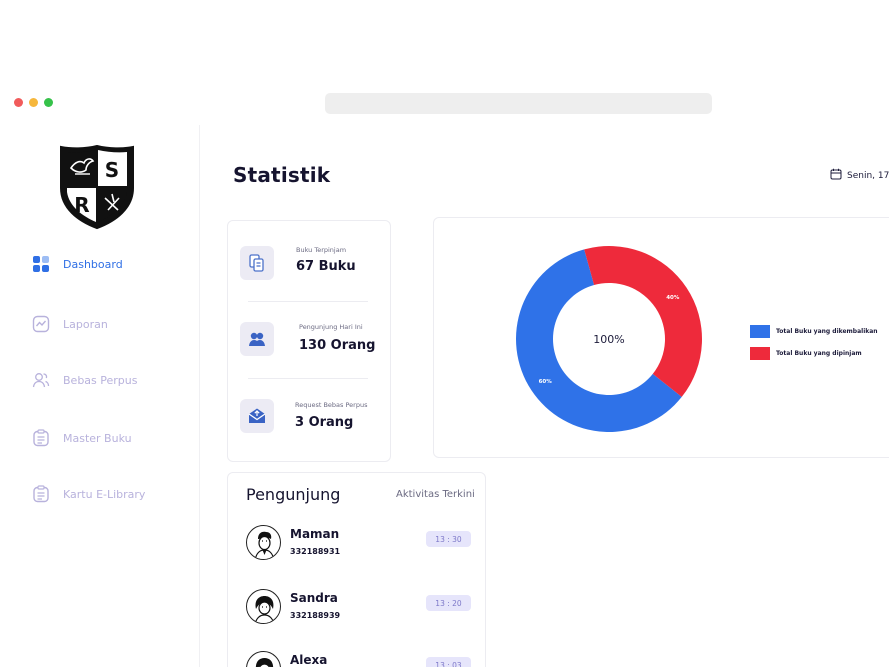 Image resolution: width=889 pixels, height=667 pixels. Describe the element at coordinates (321, 250) in the screenshot. I see `stat-label: Buku Terpinjam` at that location.